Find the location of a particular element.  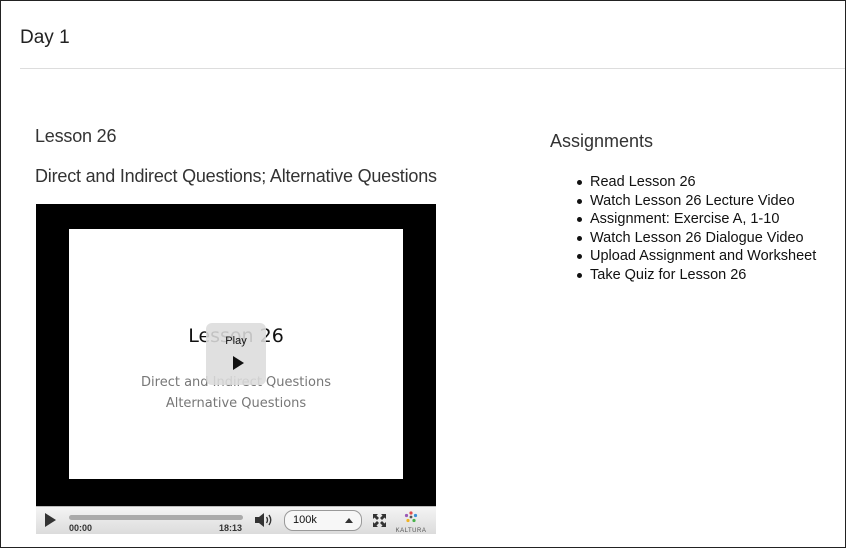

player-controls: 00:00 18:13 100k KALTURA is located at coordinates (236, 520).